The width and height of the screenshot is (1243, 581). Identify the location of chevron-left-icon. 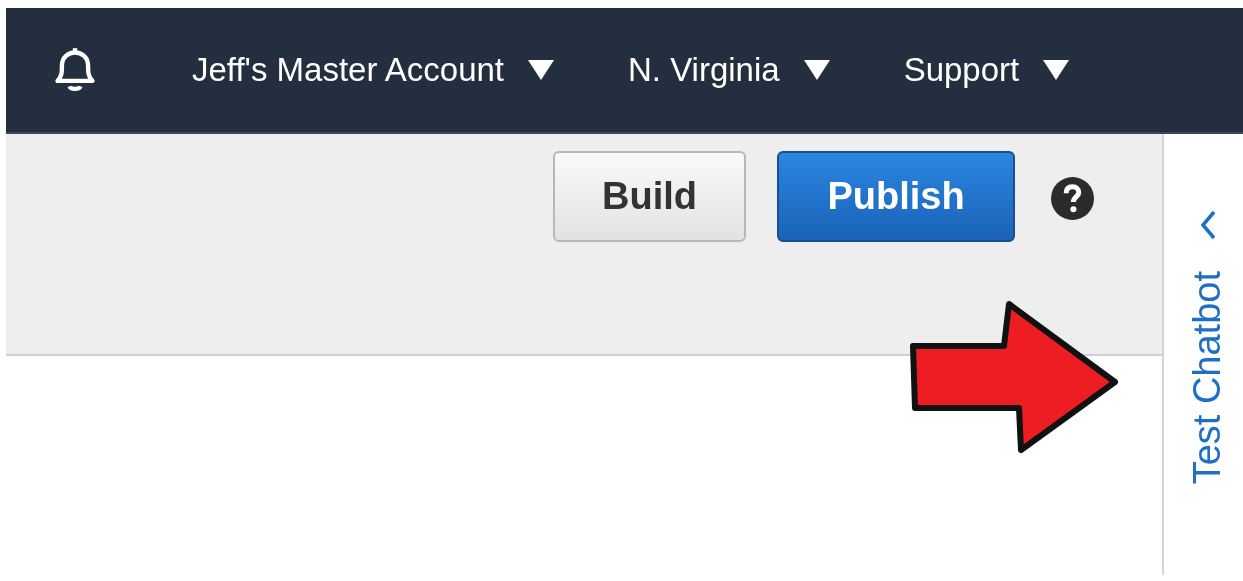
(1207, 225).